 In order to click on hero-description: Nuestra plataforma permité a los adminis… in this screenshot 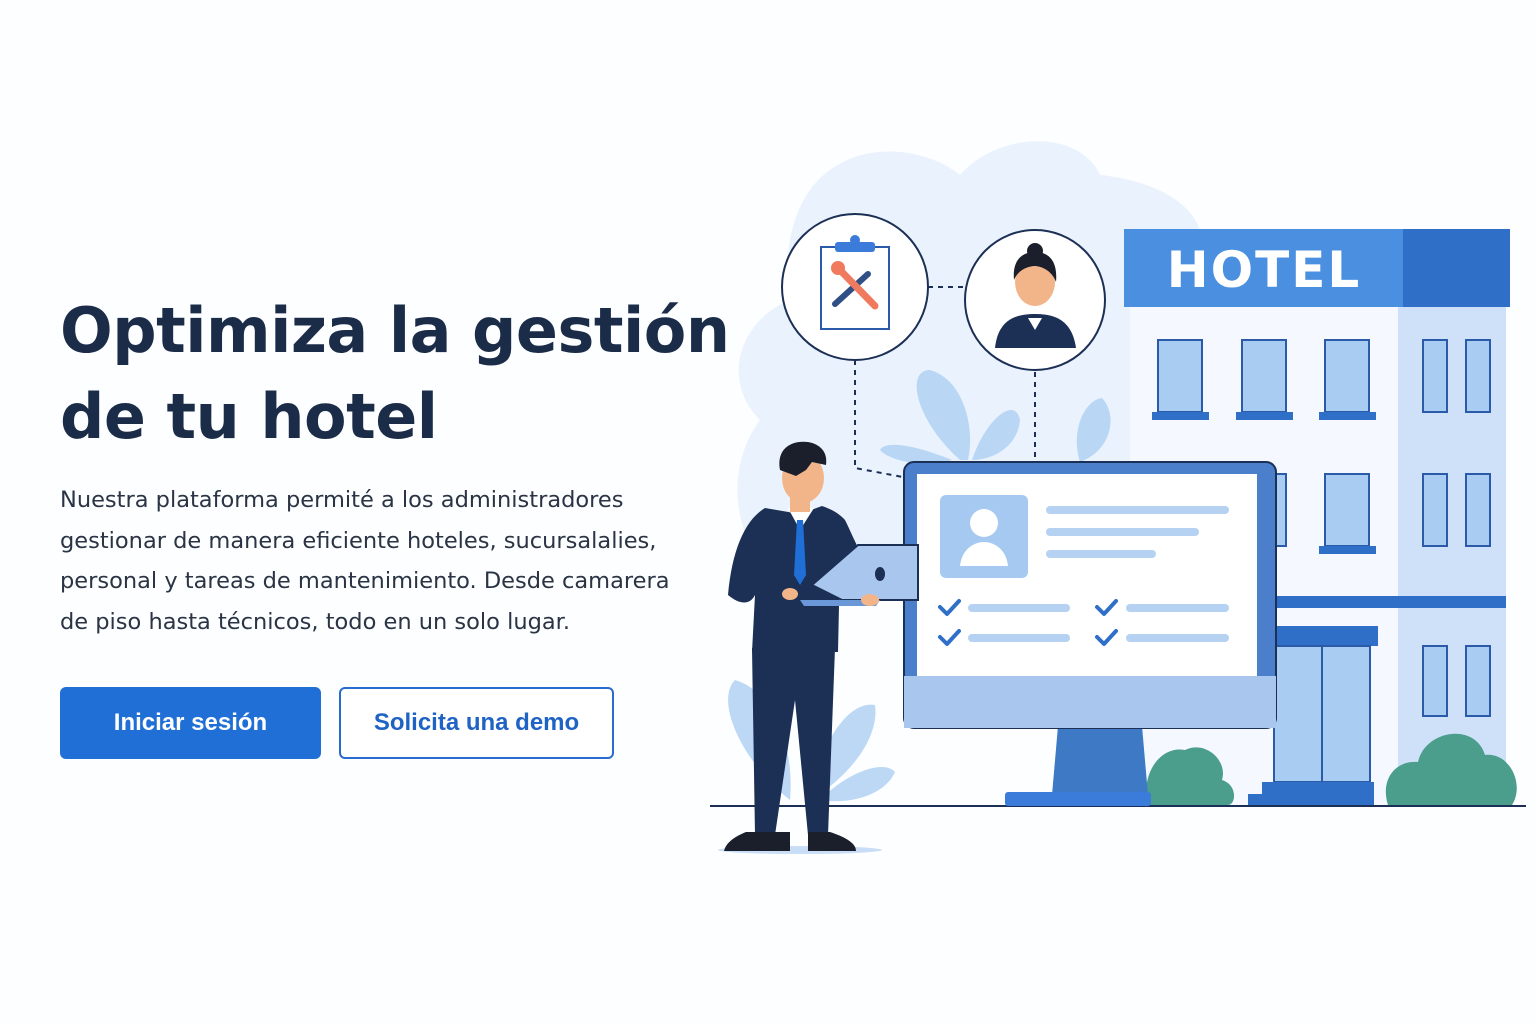, I will do `click(380, 561)`.